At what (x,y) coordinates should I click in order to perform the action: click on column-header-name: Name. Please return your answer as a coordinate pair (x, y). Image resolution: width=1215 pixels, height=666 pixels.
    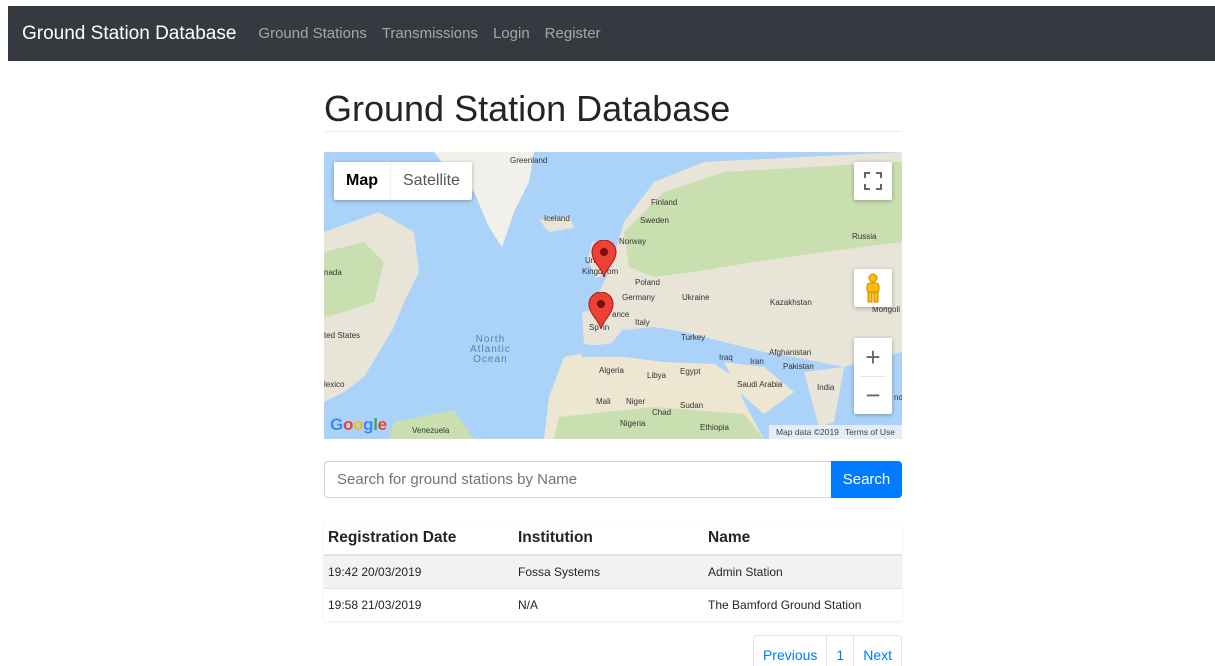
    Looking at the image, I should click on (803, 539).